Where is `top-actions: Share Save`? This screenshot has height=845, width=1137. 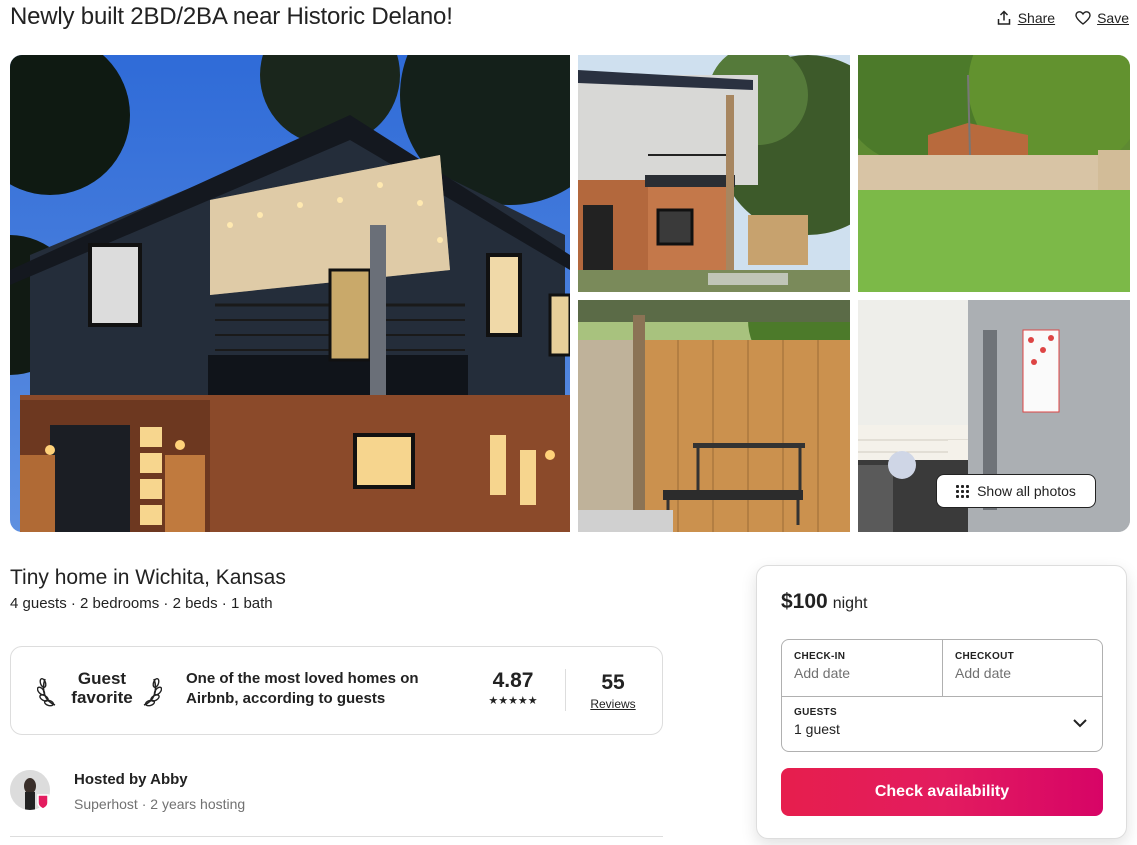
top-actions: Share Save is located at coordinates (1062, 18).